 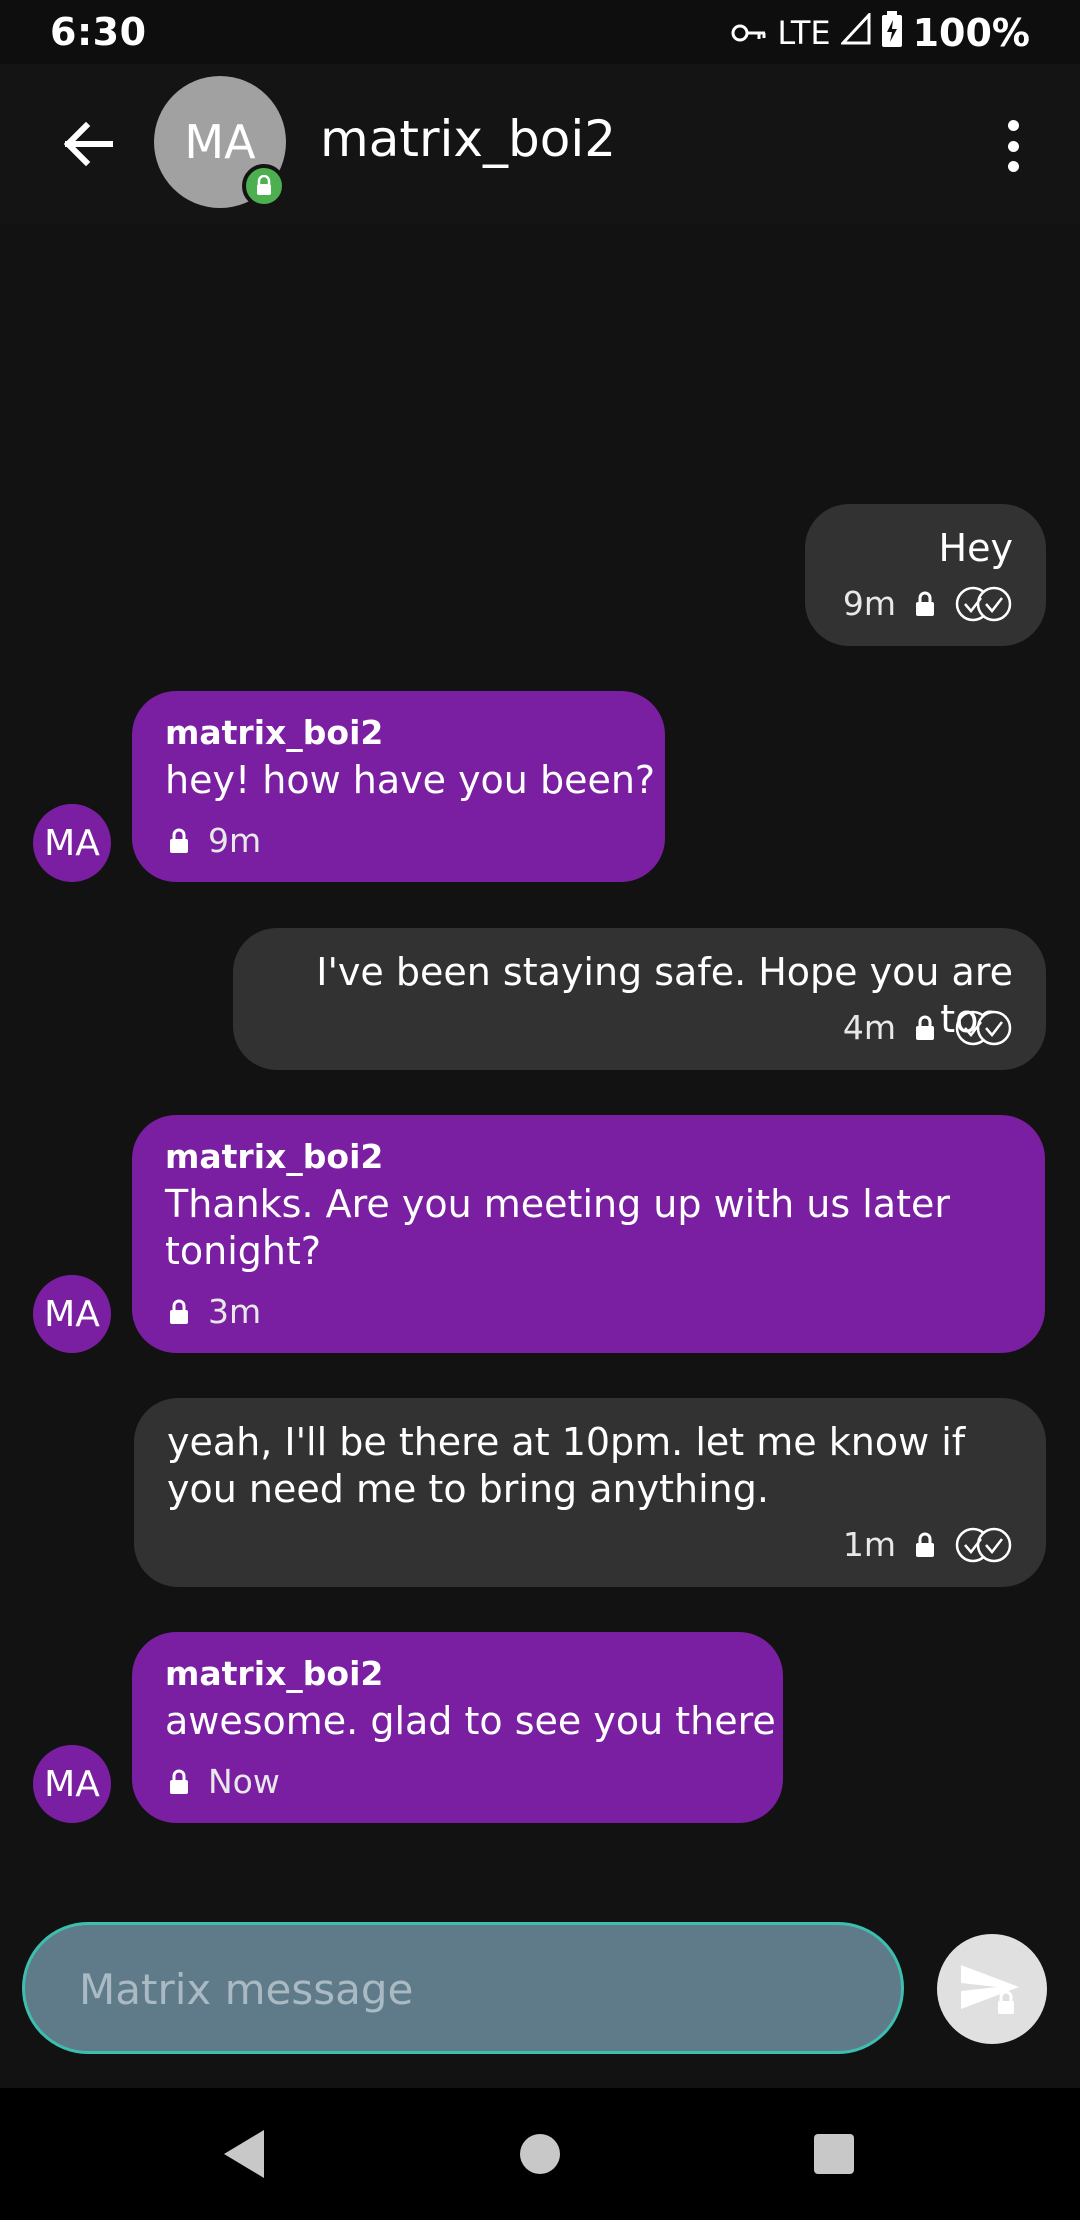 I want to click on encryption-lock-icon, so click(x=264, y=186).